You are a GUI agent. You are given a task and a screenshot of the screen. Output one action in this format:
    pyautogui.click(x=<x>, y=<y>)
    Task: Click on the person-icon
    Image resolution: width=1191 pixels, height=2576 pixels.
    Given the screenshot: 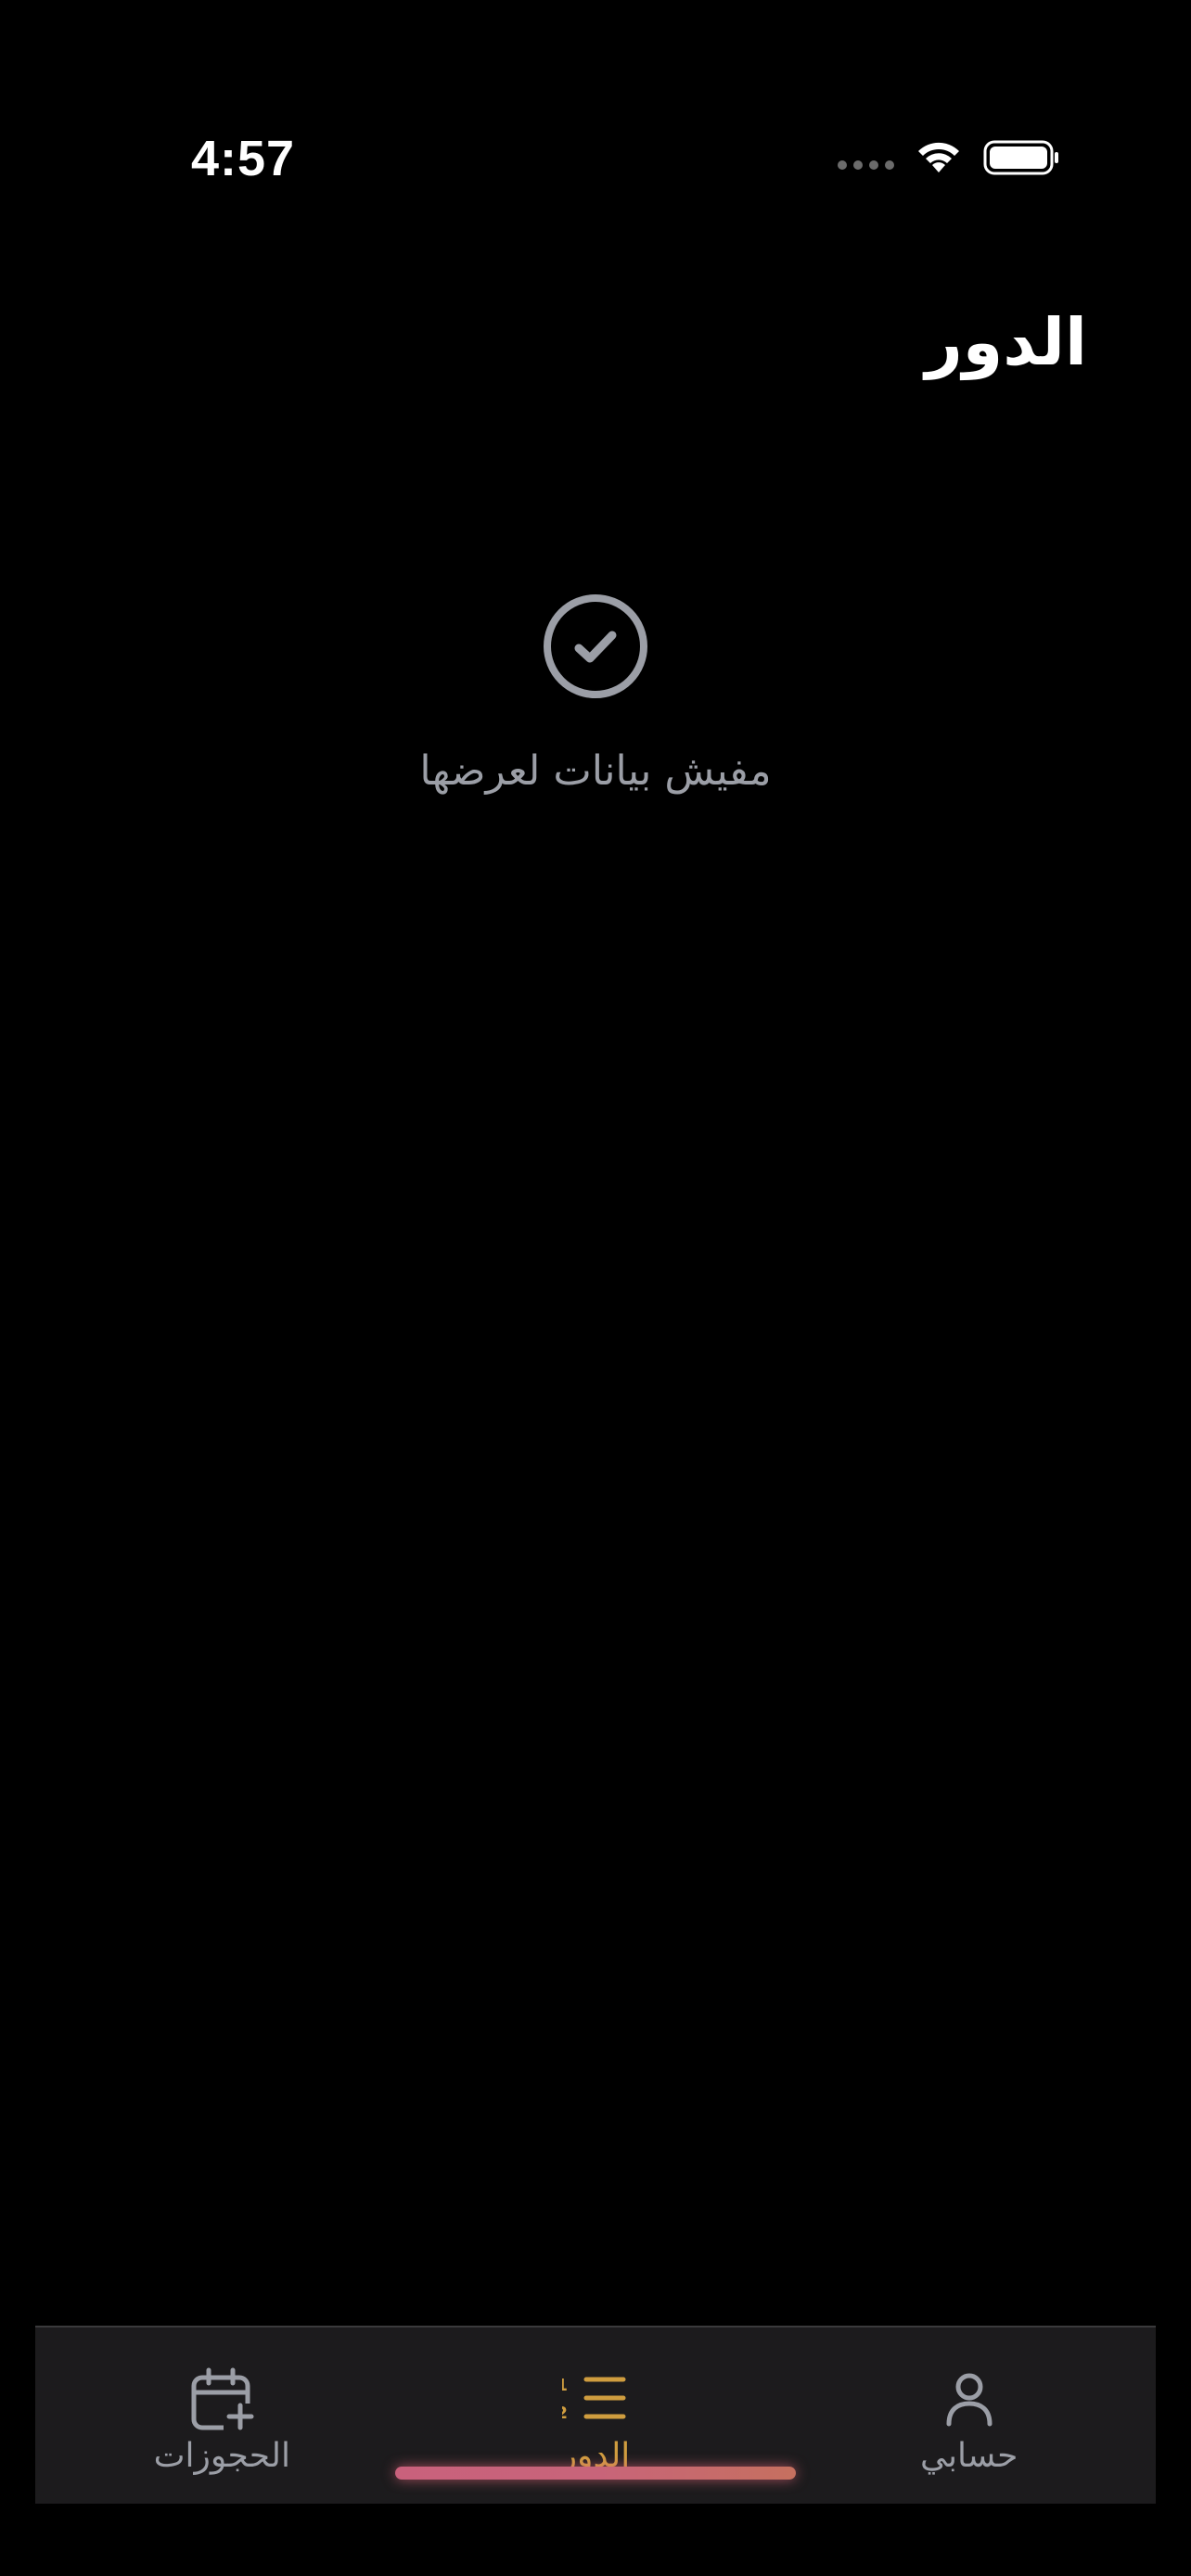 What is the action you would take?
    pyautogui.click(x=969, y=2400)
    